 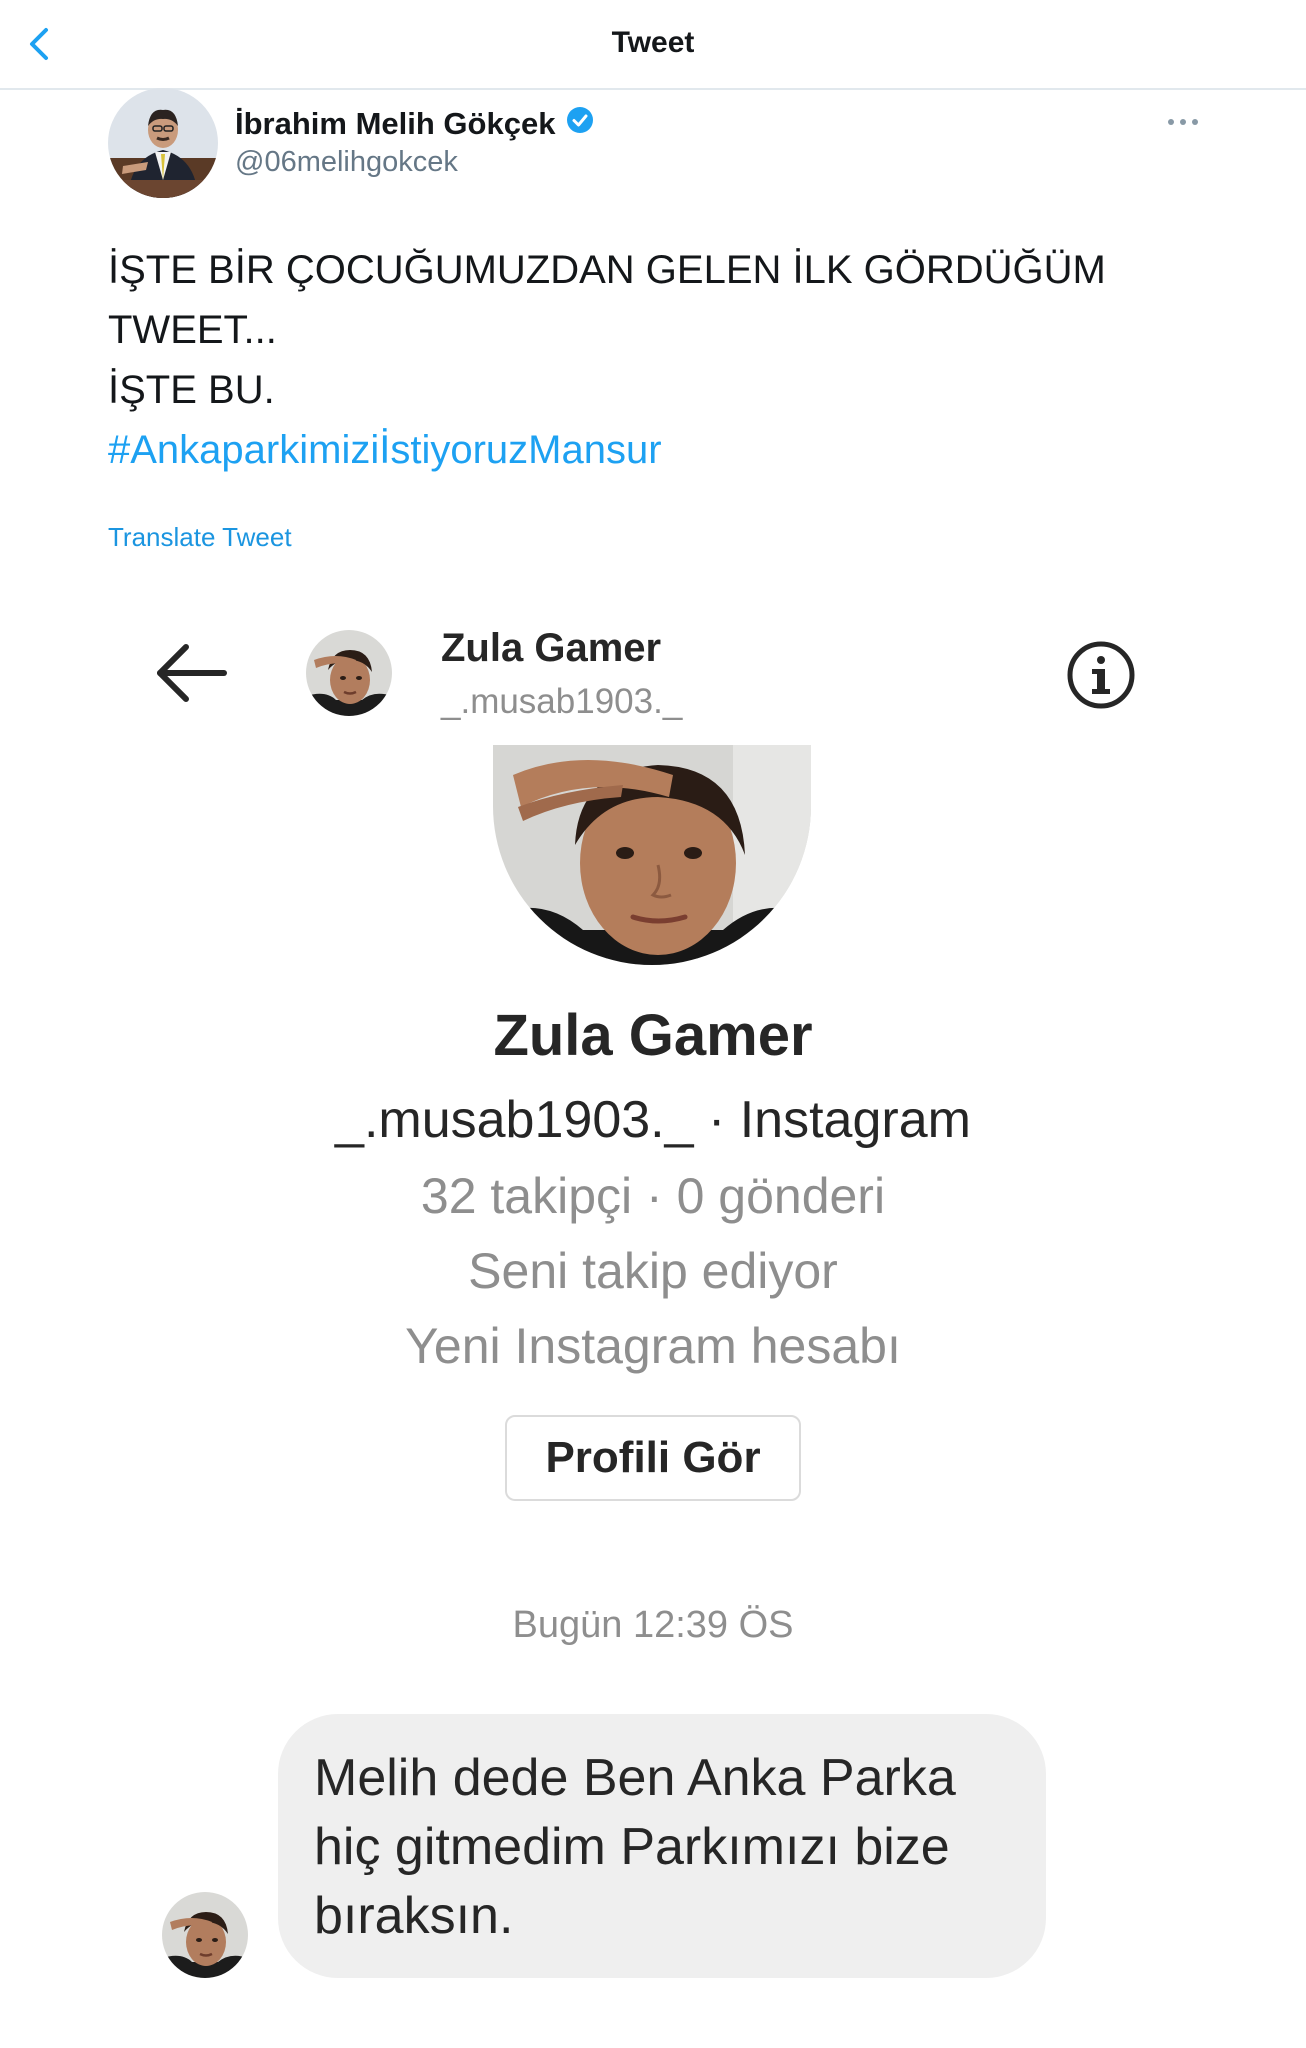 I want to click on author-name: İbrahim Melih Gökçek, so click(x=415, y=124).